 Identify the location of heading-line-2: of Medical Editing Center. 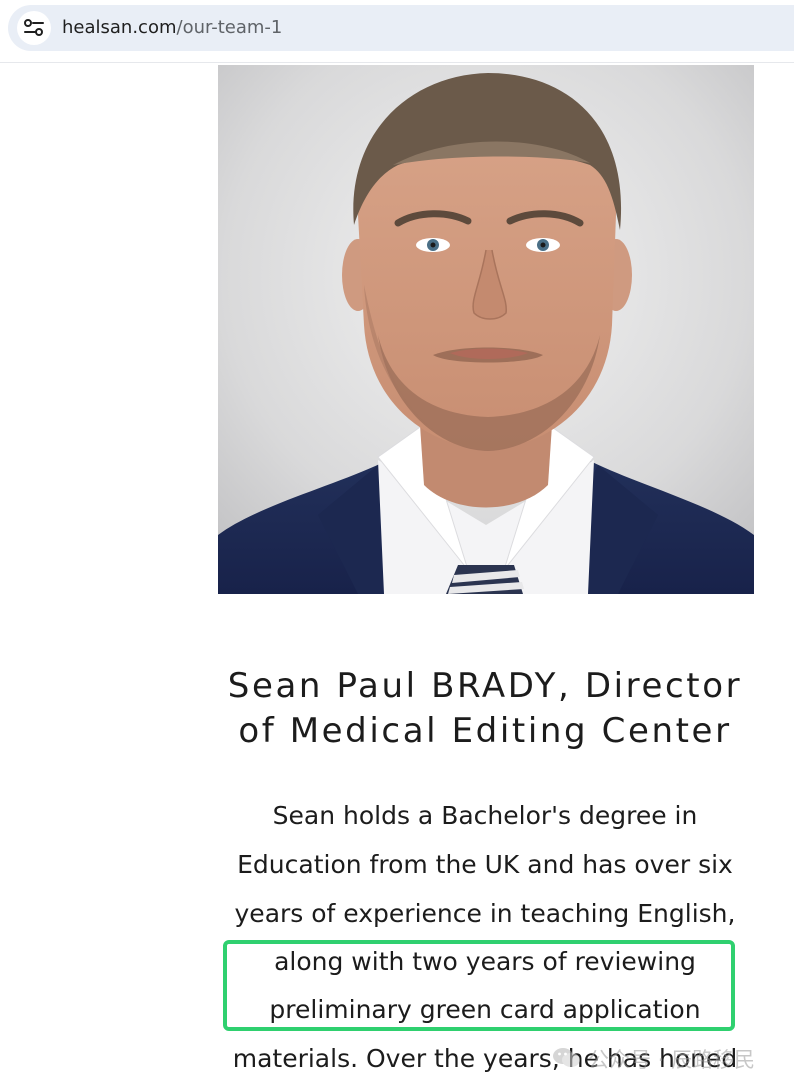
(485, 731).